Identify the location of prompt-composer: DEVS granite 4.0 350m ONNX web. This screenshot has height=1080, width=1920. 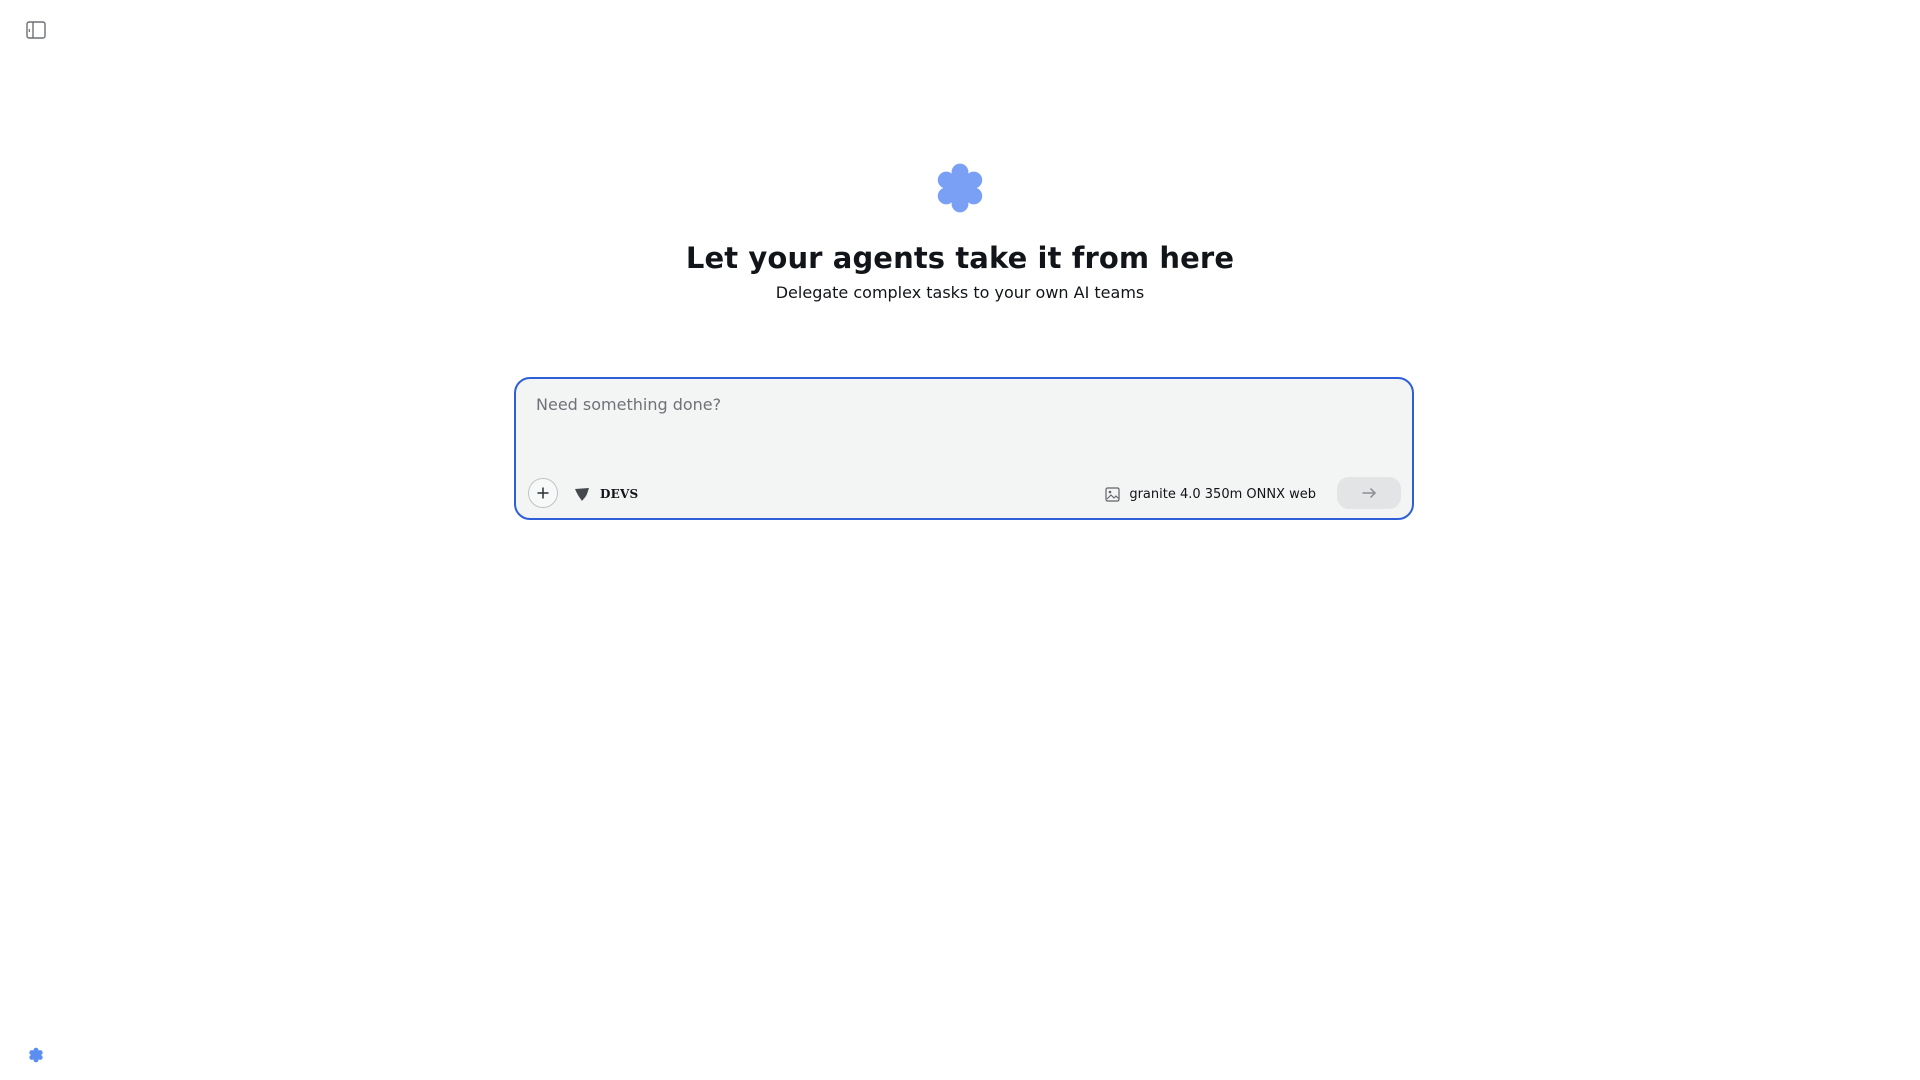
(964, 448).